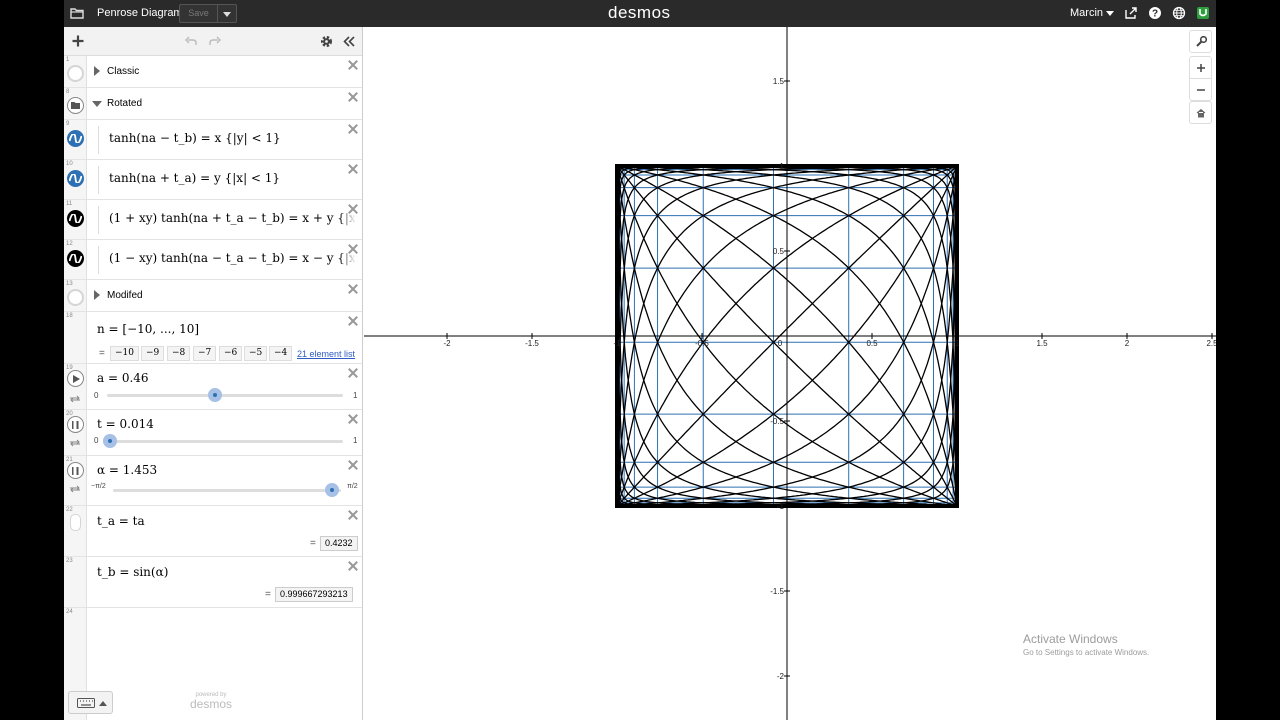 This screenshot has height=720, width=1280. What do you see at coordinates (213, 104) in the screenshot?
I see `folder-rotated: 8 Rotated` at bounding box center [213, 104].